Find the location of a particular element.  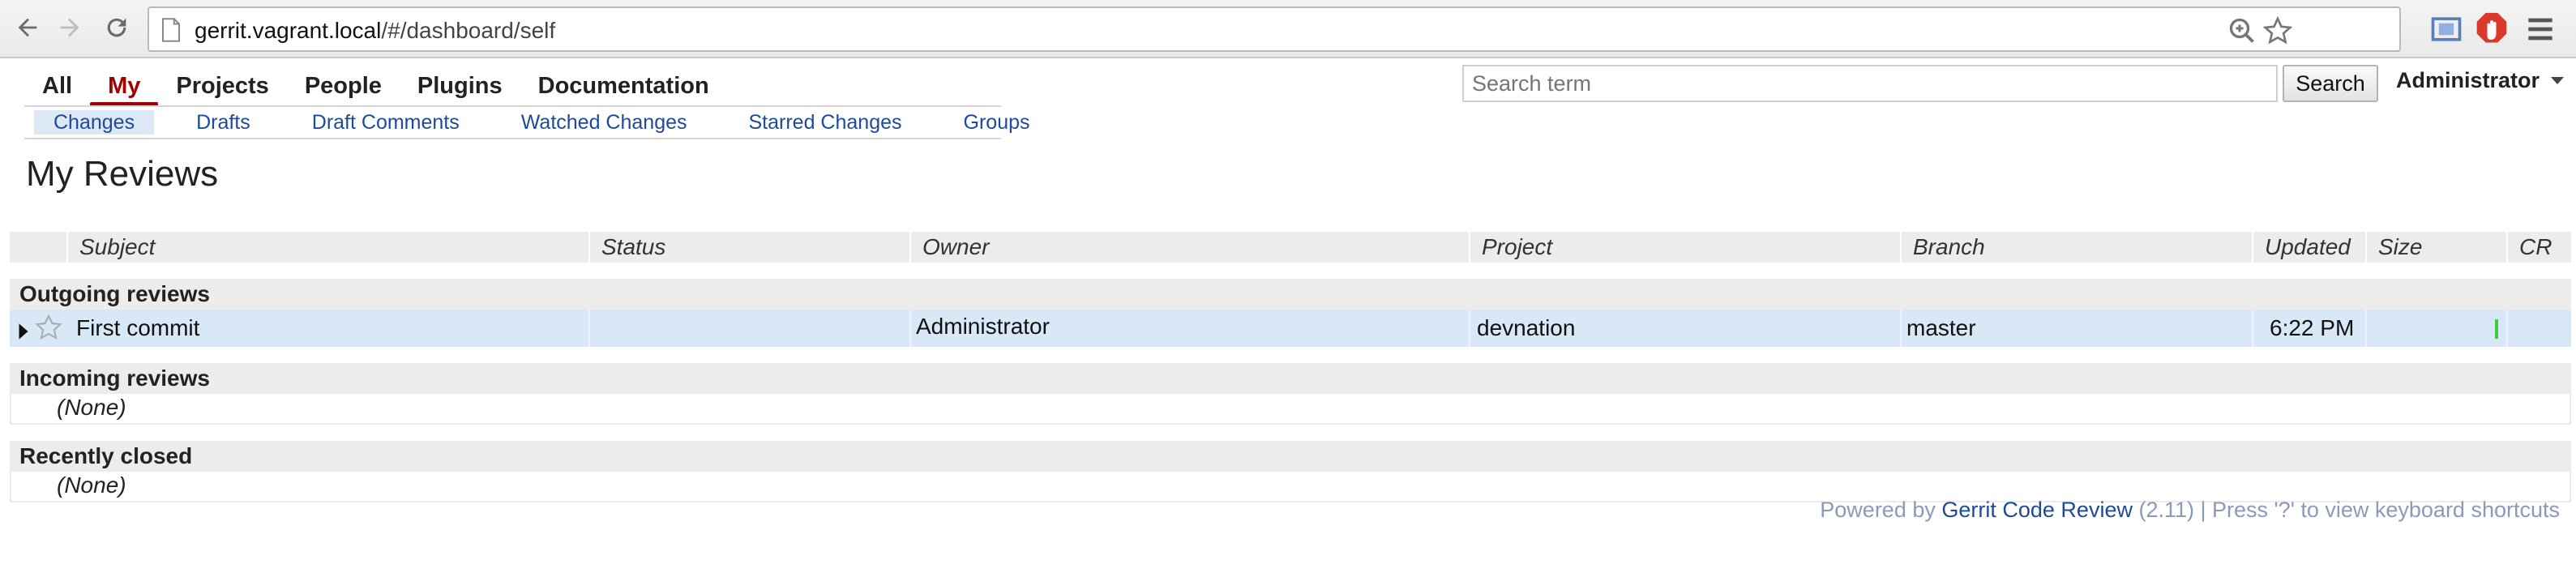

change-owner-link: Administrator is located at coordinates (983, 326).